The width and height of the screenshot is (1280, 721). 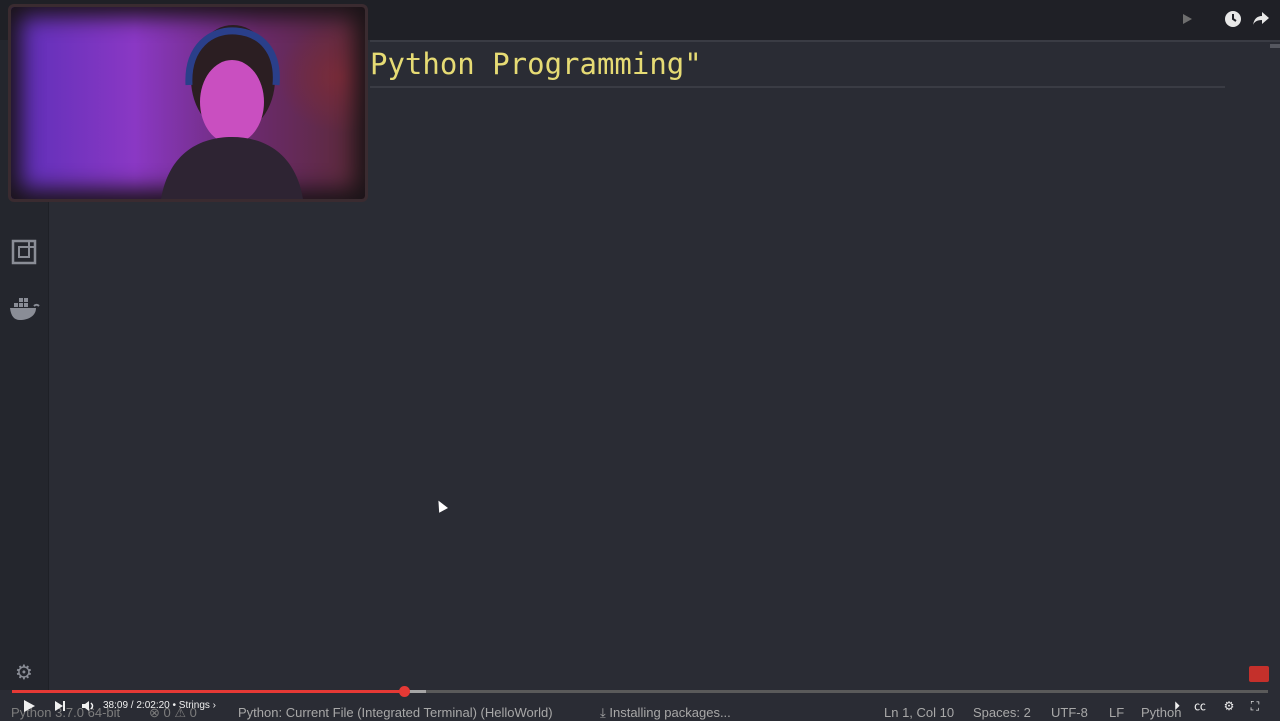 What do you see at coordinates (1233, 21) in the screenshot?
I see `watch-later-icon` at bounding box center [1233, 21].